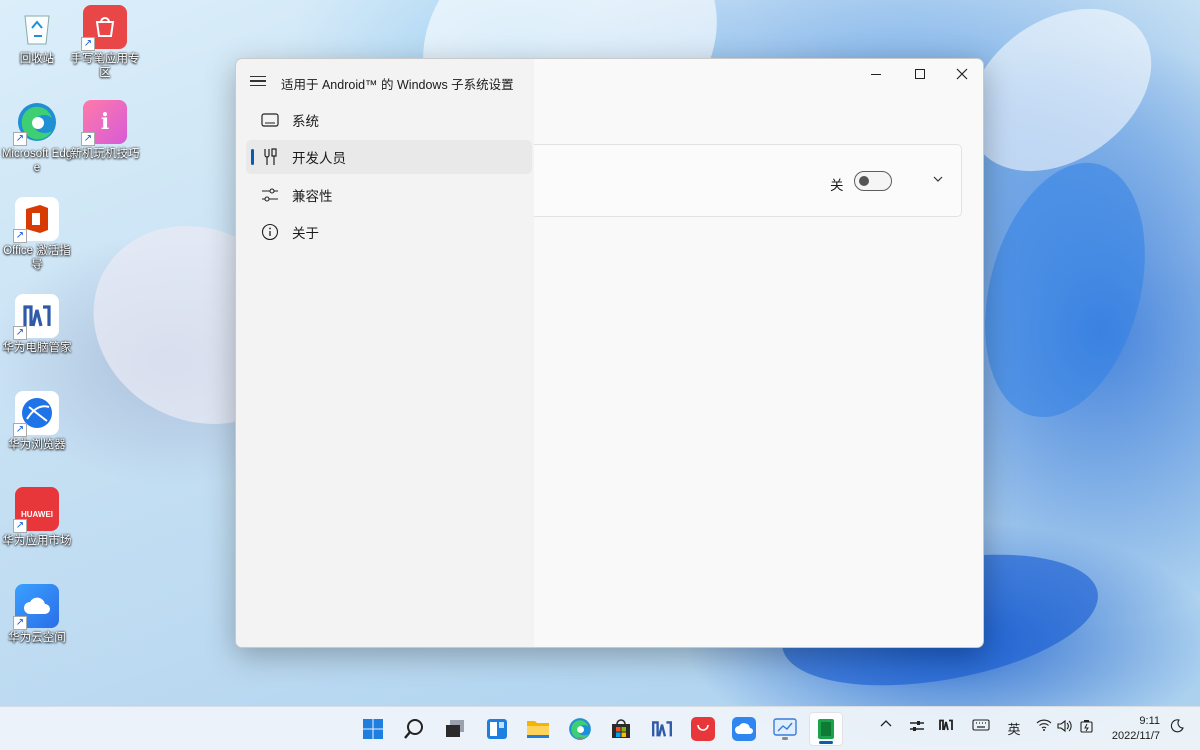 This screenshot has height=750, width=1200. I want to click on maximize-button, so click(920, 74).